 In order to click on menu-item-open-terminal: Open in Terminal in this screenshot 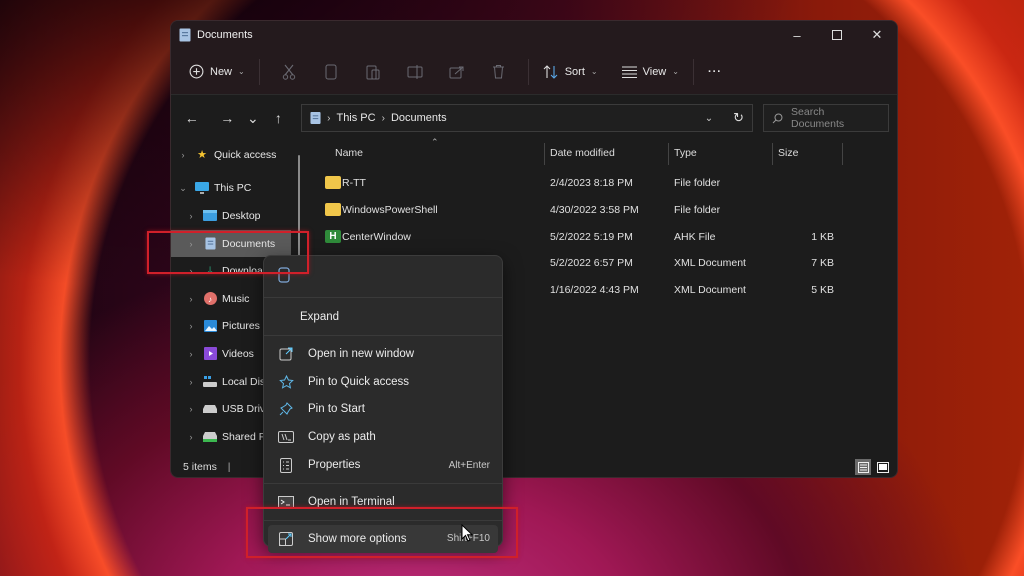, I will do `click(383, 502)`.